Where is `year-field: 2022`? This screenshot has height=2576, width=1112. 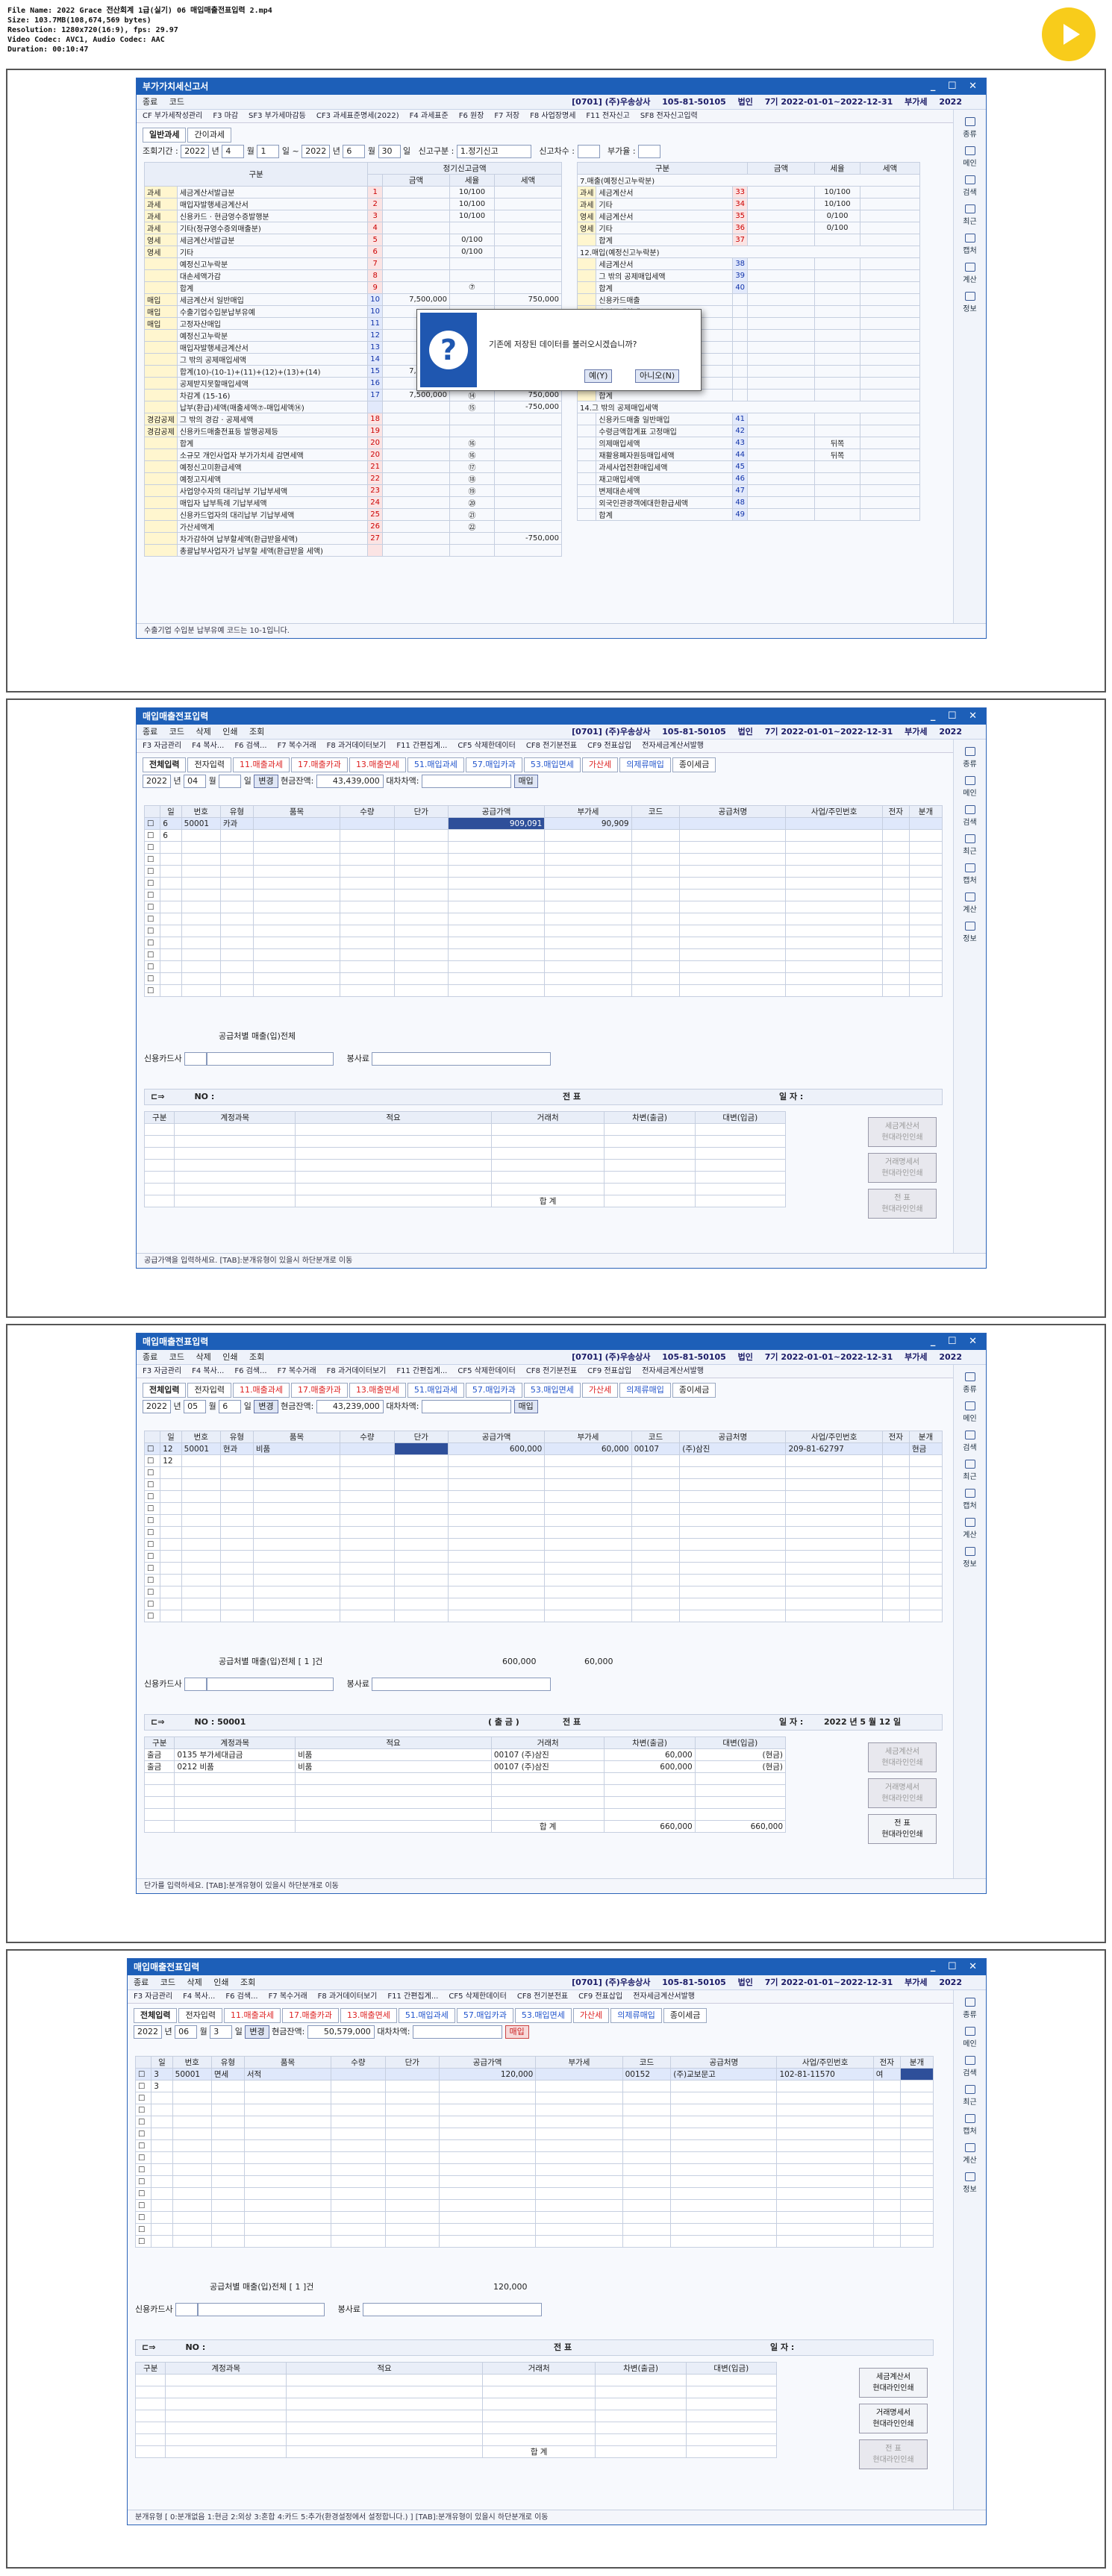 year-field: 2022 is located at coordinates (148, 2032).